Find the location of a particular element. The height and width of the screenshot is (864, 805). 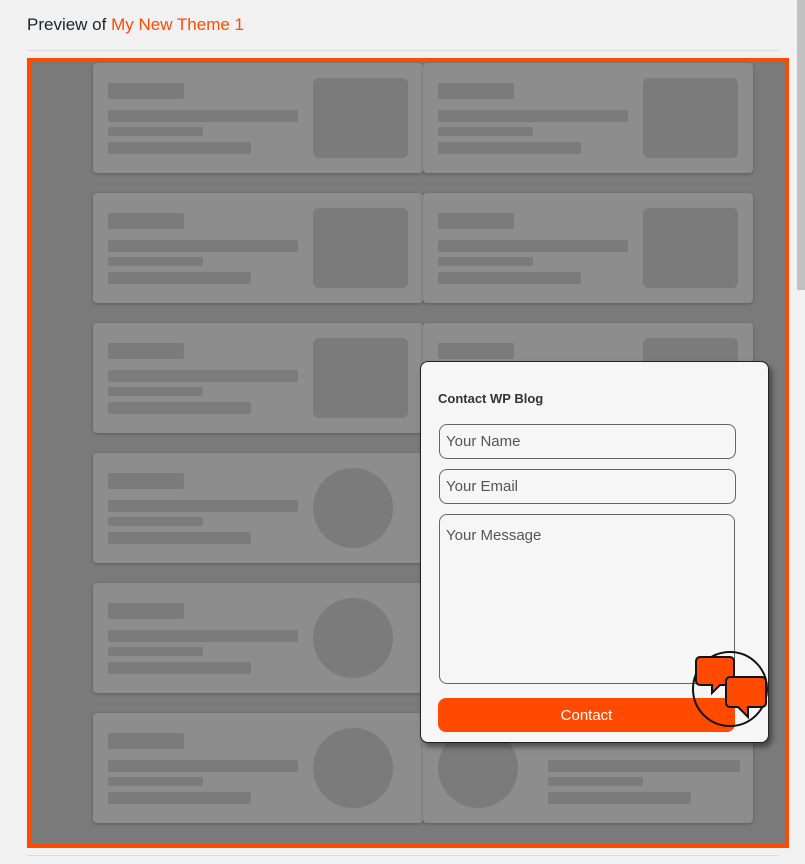

contact-submit-button: Contact is located at coordinates (586, 715).